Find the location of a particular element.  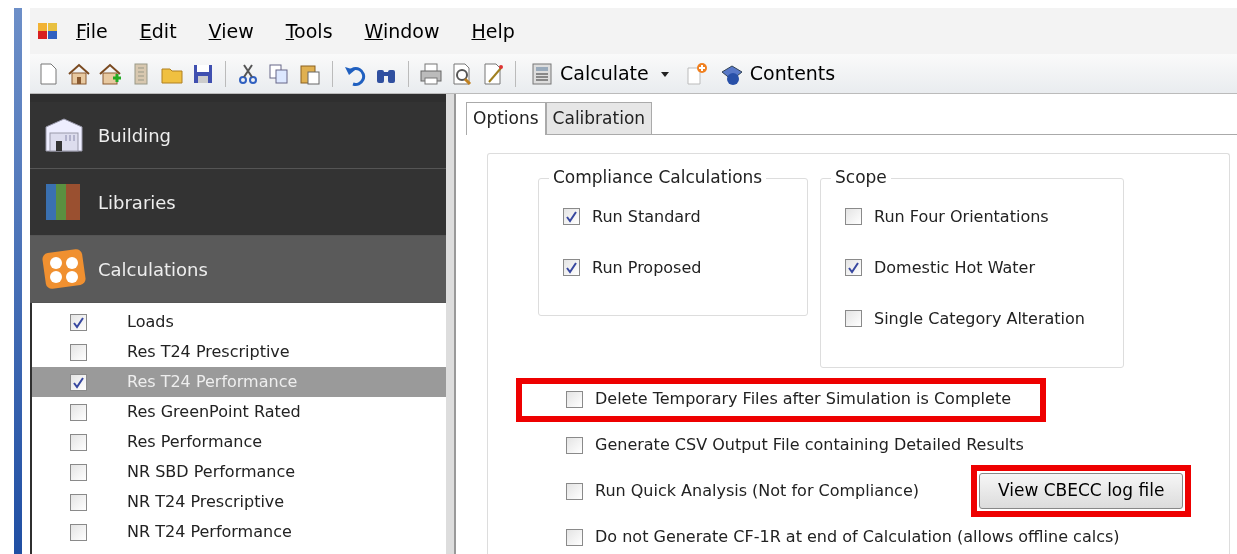

option-label: Run Quick Analysis (Not for Compliance) is located at coordinates (757, 491).